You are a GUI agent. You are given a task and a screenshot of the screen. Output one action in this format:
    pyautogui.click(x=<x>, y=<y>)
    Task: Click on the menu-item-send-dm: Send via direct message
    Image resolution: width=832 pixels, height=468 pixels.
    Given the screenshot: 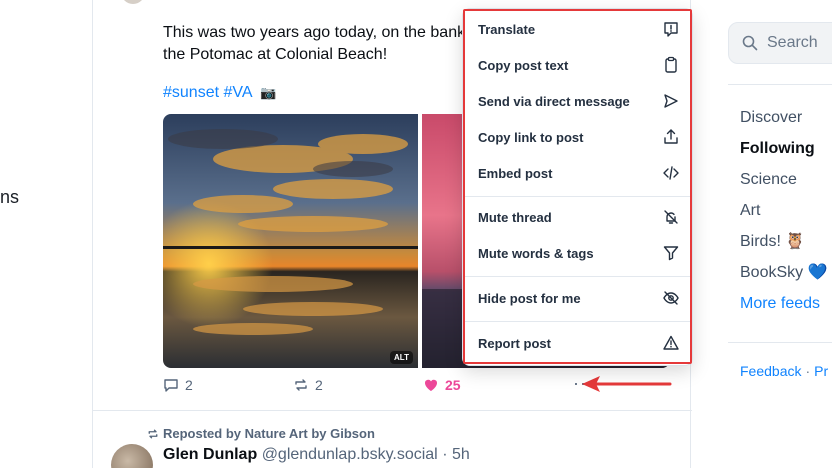 What is the action you would take?
    pyautogui.click(x=577, y=101)
    